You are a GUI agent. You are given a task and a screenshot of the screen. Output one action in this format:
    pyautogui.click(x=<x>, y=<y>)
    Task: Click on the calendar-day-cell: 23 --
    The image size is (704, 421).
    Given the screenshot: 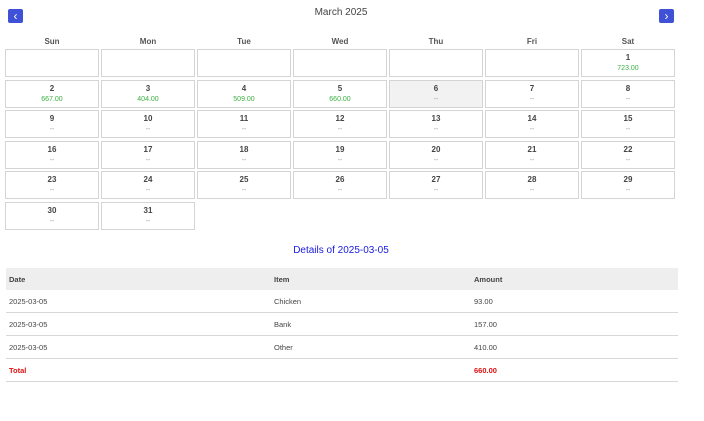 What is the action you would take?
    pyautogui.click(x=52, y=185)
    